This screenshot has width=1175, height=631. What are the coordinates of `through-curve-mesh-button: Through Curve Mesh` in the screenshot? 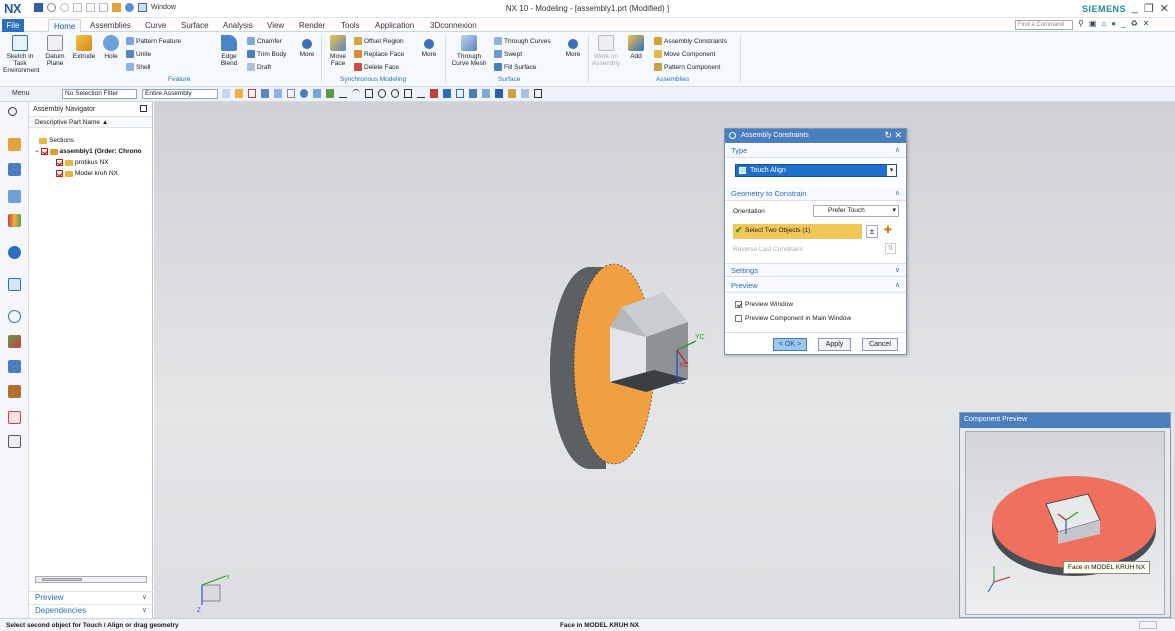 It's located at (469, 51).